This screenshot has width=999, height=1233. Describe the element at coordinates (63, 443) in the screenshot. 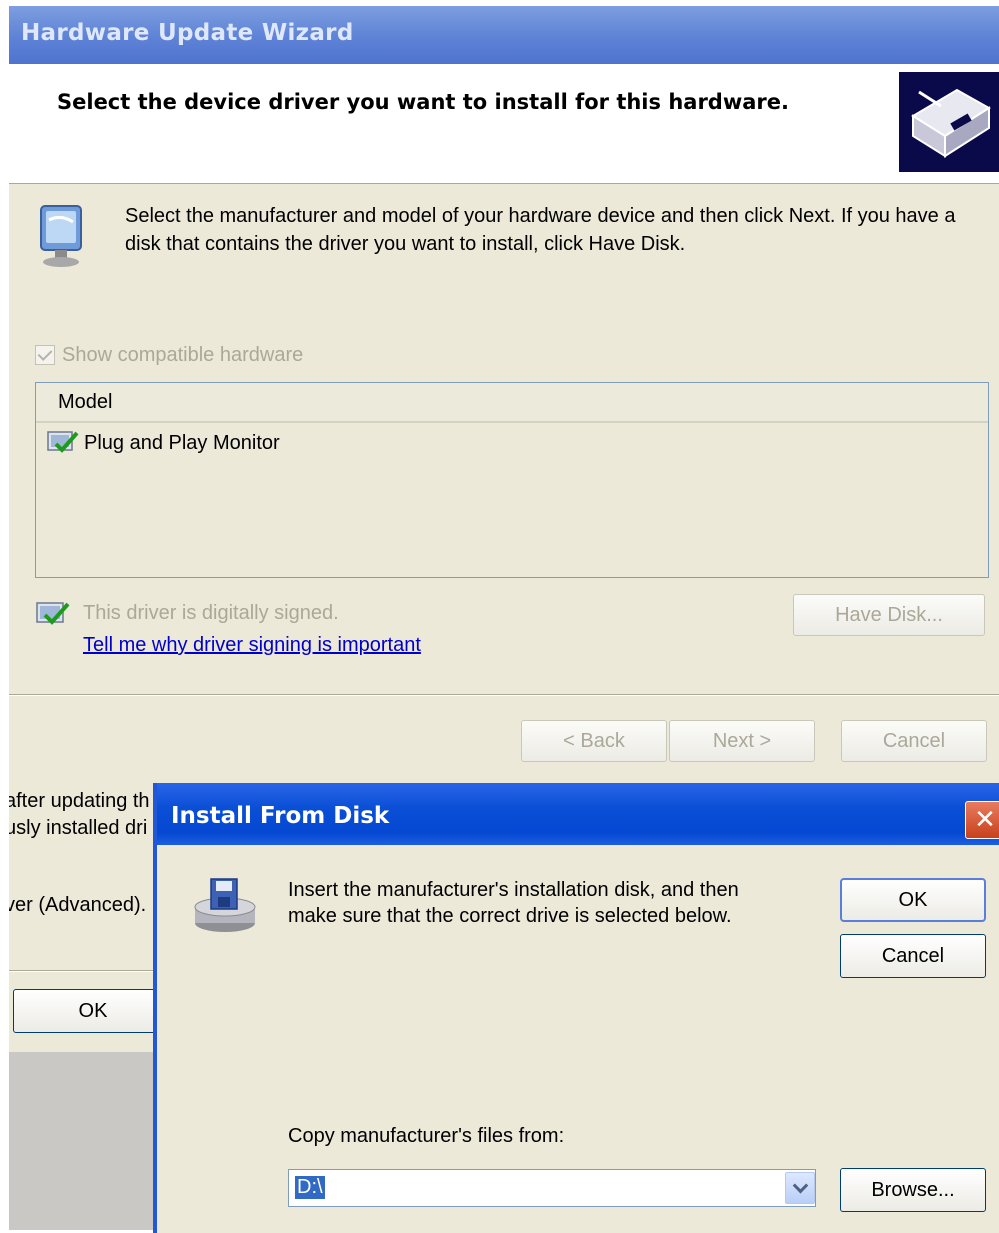

I see `certified-driver-icon` at that location.